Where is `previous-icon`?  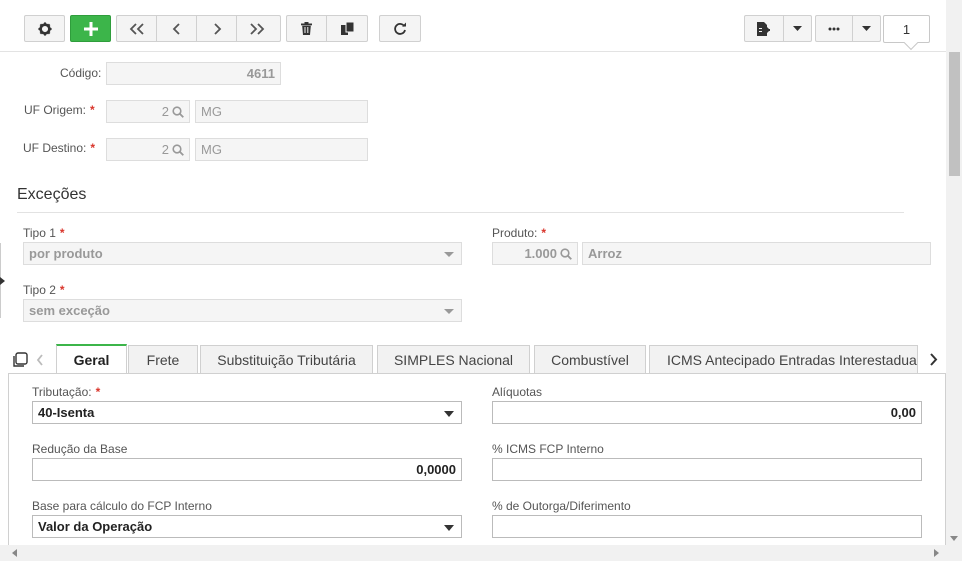 previous-icon is located at coordinates (176, 28).